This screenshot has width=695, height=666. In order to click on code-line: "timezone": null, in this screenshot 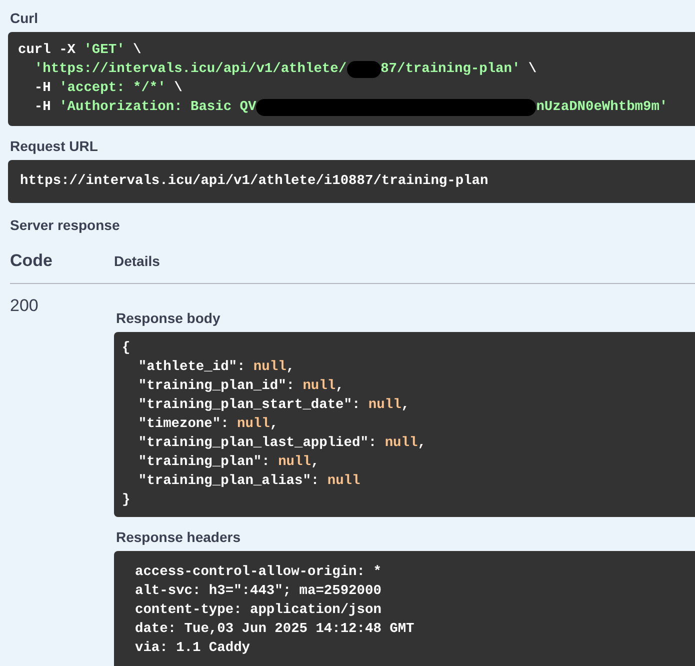, I will do `click(208, 425)`.